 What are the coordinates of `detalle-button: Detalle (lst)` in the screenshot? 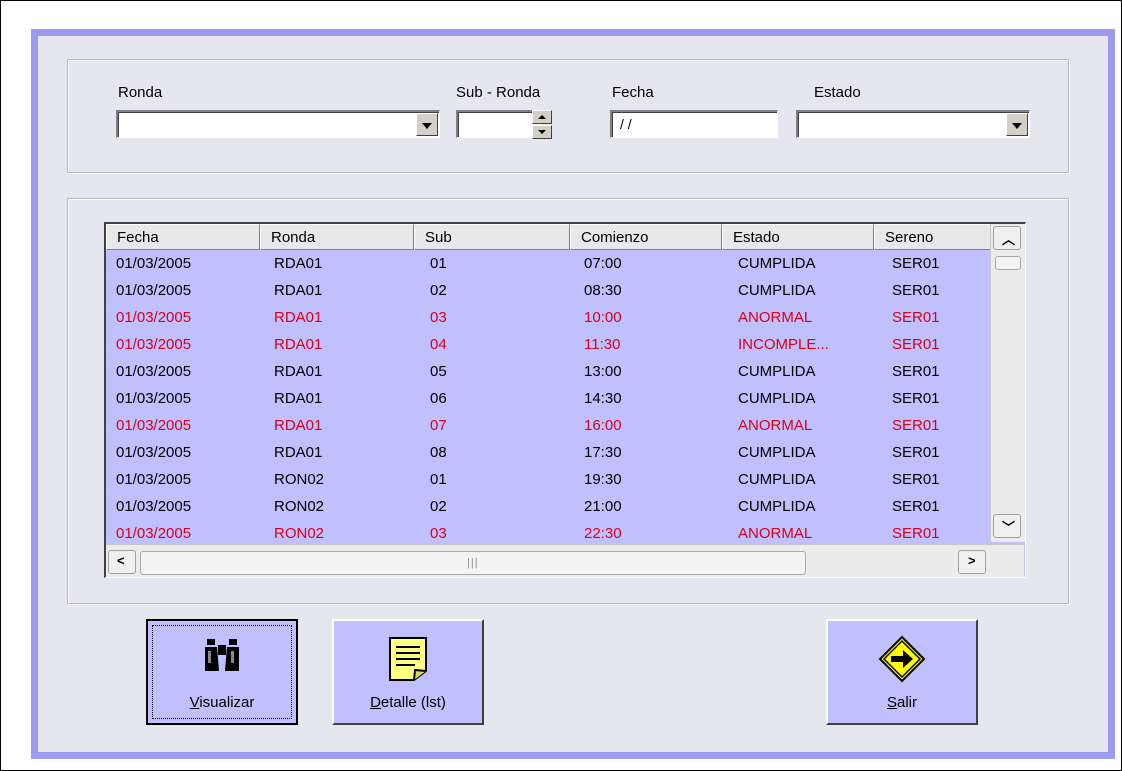 It's located at (408, 672).